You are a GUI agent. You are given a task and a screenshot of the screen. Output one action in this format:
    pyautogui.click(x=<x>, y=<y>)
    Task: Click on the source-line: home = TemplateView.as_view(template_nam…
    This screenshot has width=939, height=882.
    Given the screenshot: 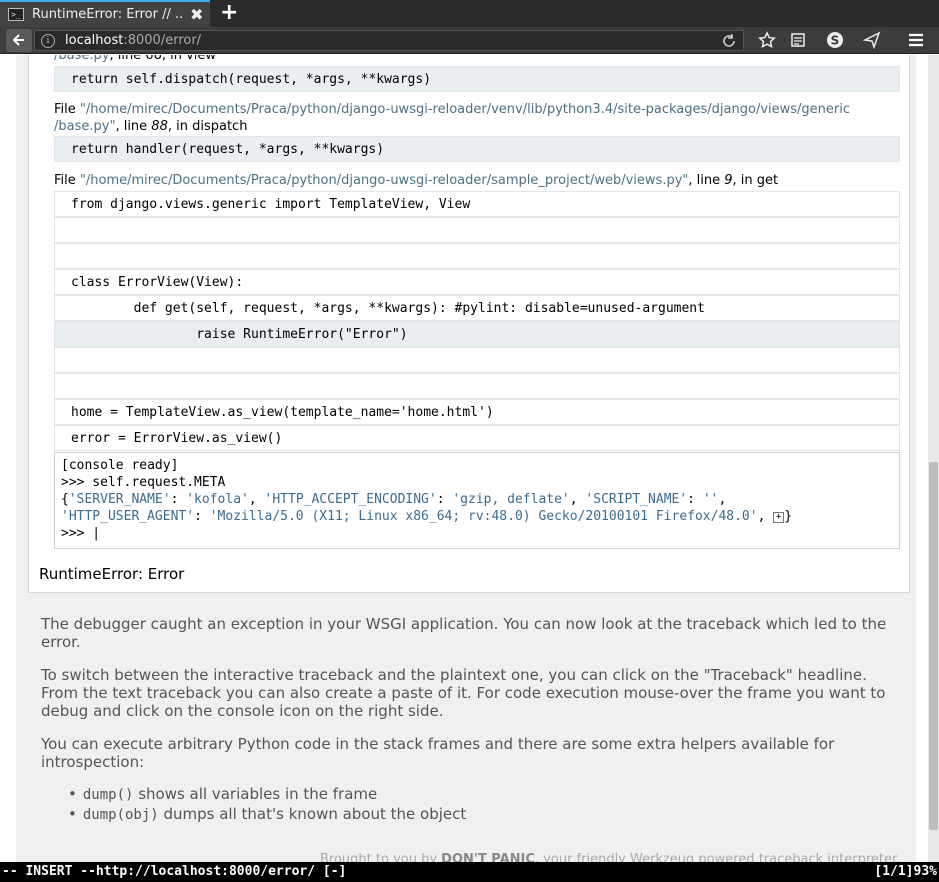 What is the action you would take?
    pyautogui.click(x=477, y=412)
    